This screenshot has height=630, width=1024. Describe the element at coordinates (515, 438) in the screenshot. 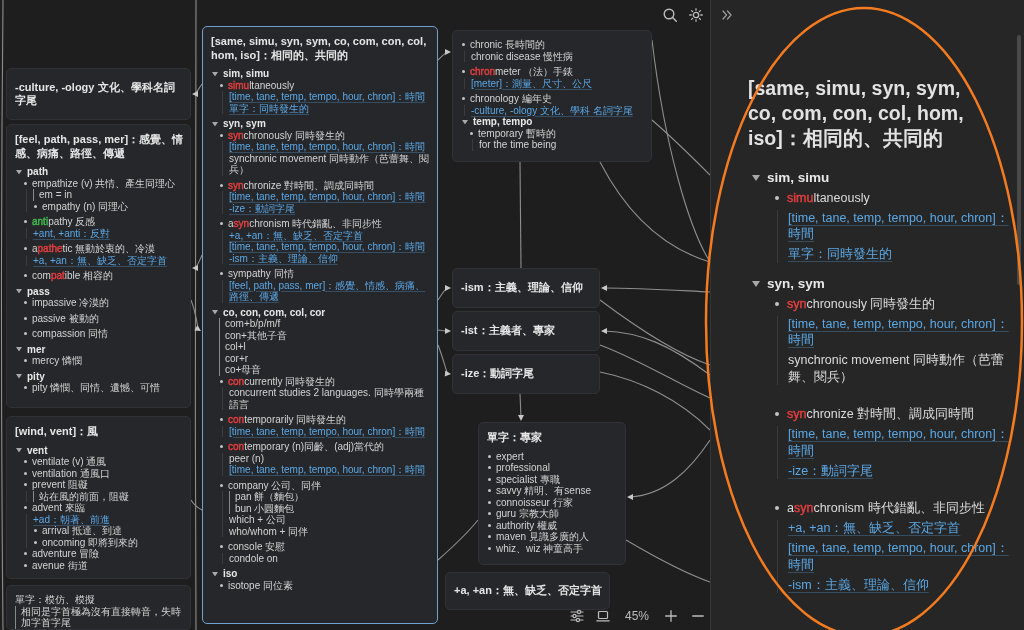

I see `card-title: 單字：專家` at that location.